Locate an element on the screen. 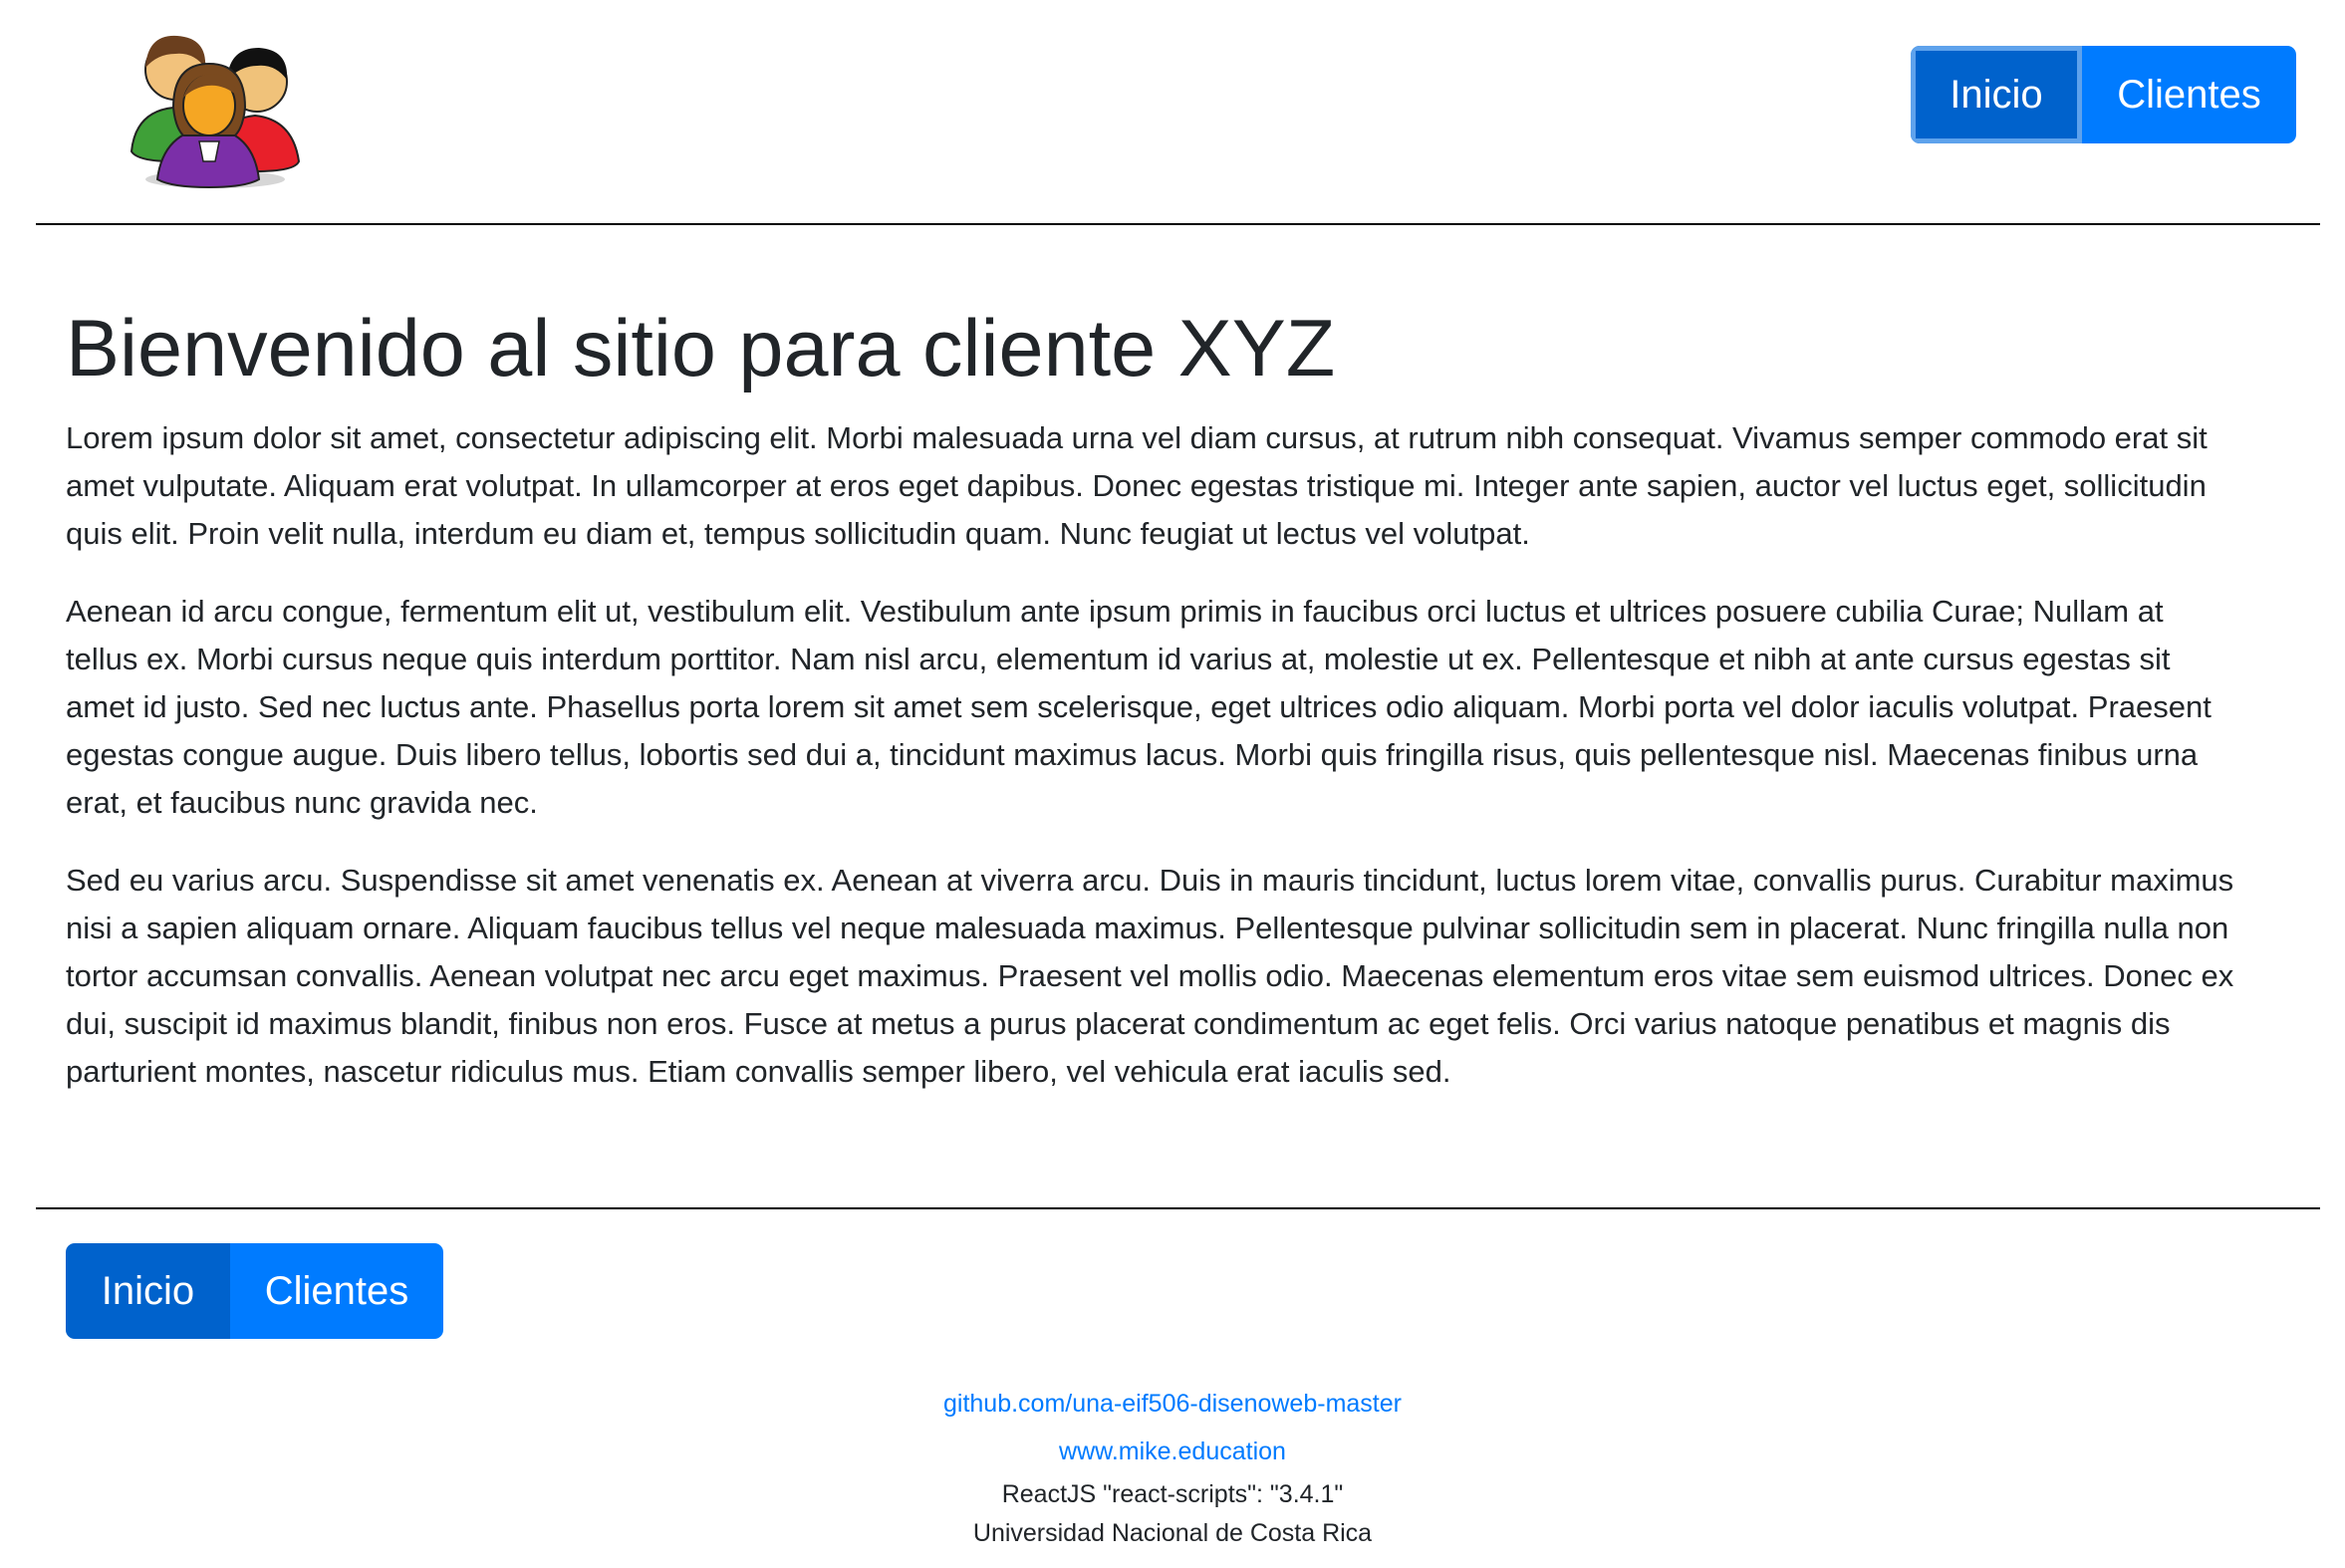 The height and width of the screenshot is (1568, 2345). university-text: Universidad Nacional de Costa Rica is located at coordinates (1172, 1533).